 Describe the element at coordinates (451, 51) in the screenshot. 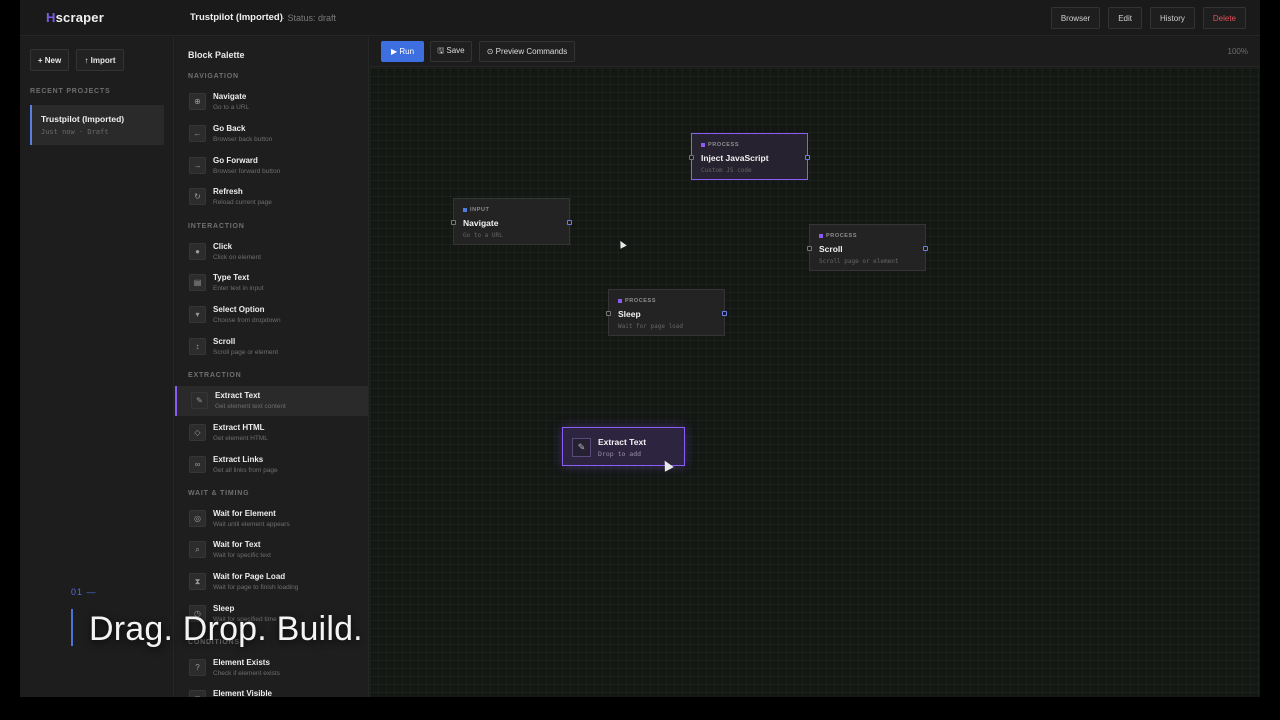

I see `save-button: 🖫 Save` at that location.